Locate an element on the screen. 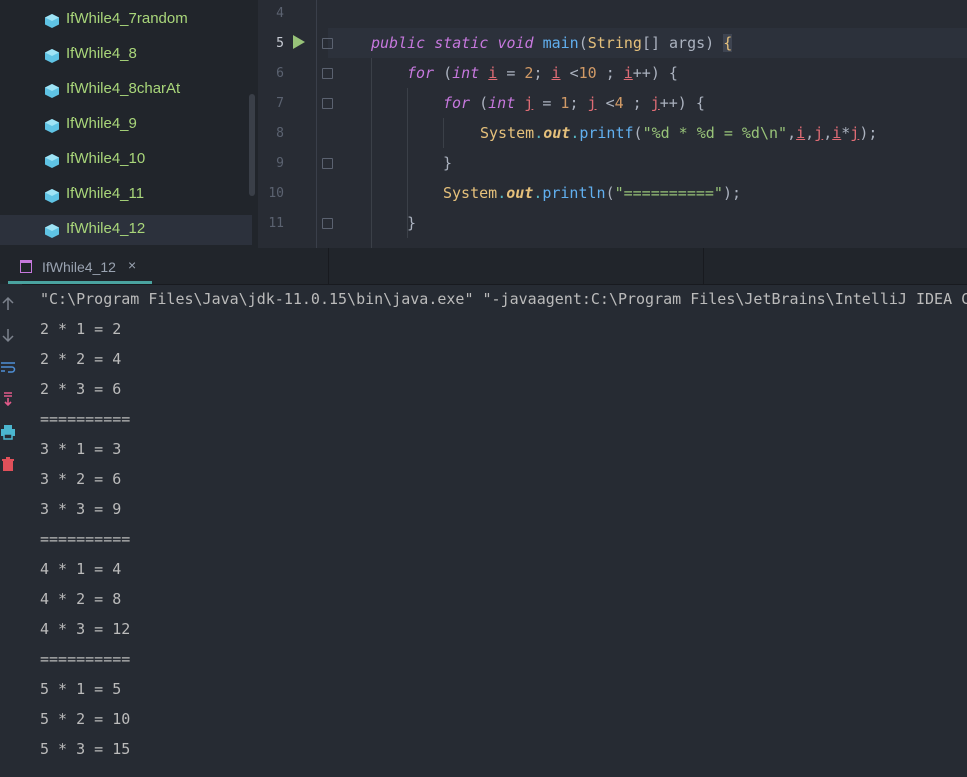  run-main-icon is located at coordinates (299, 42).